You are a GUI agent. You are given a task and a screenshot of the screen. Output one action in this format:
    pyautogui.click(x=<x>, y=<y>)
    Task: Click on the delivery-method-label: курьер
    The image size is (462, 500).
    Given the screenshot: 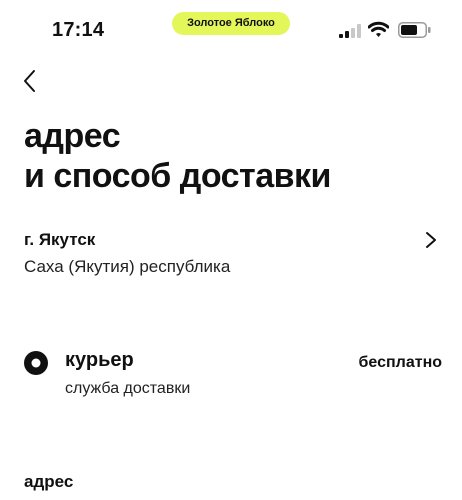 What is the action you would take?
    pyautogui.click(x=99, y=360)
    